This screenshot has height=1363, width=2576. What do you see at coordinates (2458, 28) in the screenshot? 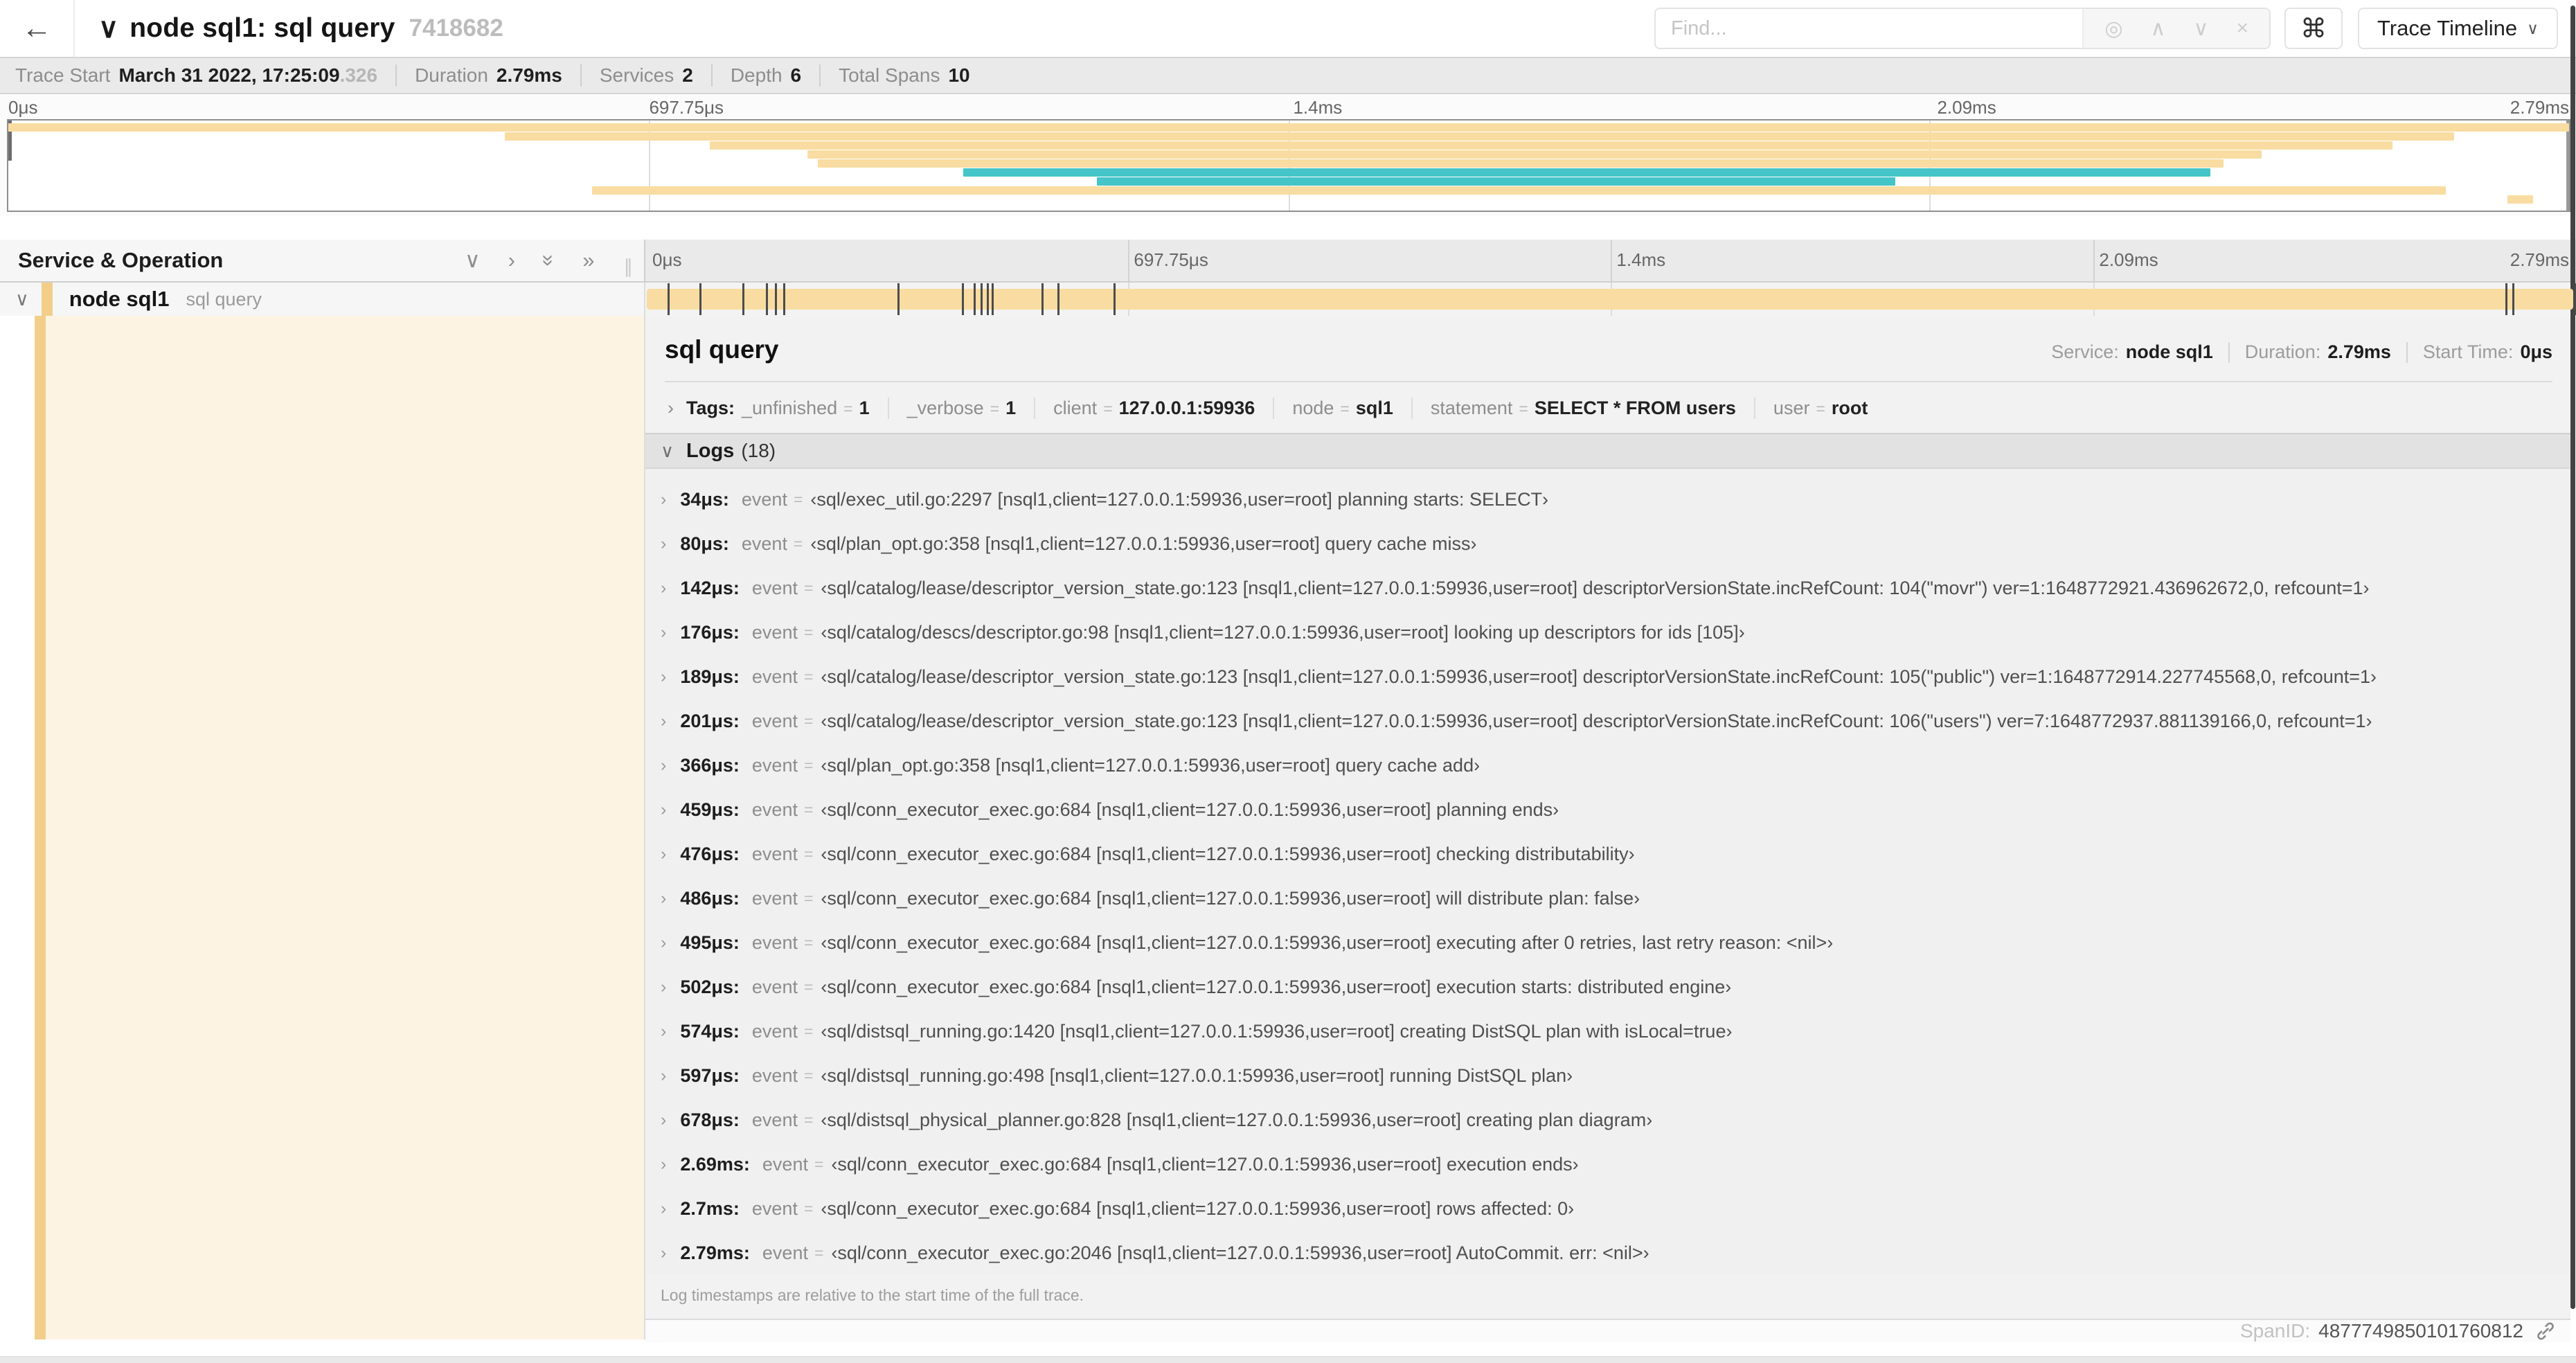
I see `view-options-button: Trace Timeline ∨` at bounding box center [2458, 28].